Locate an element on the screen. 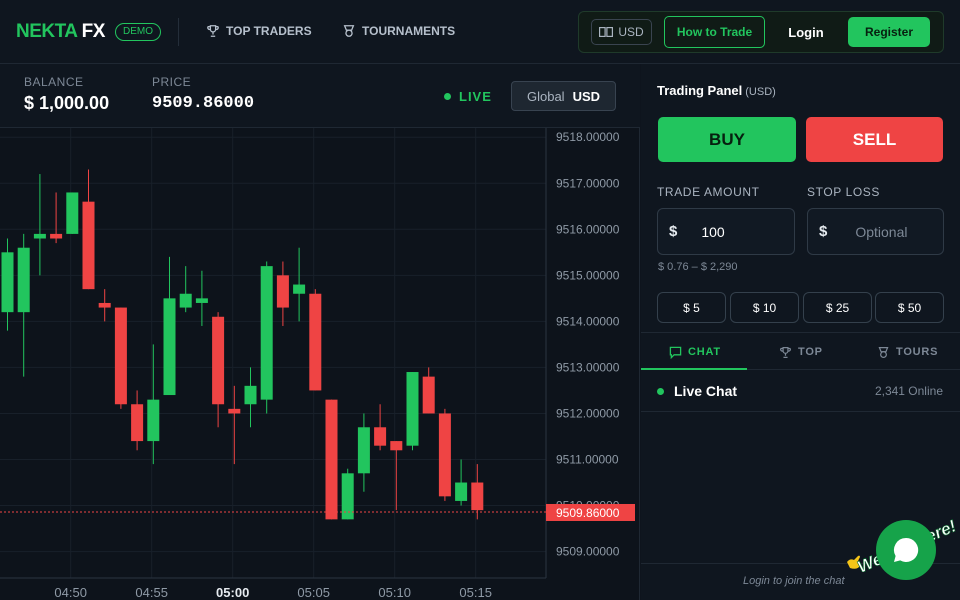 The width and height of the screenshot is (960, 600). price-label: PRICE is located at coordinates (172, 82).